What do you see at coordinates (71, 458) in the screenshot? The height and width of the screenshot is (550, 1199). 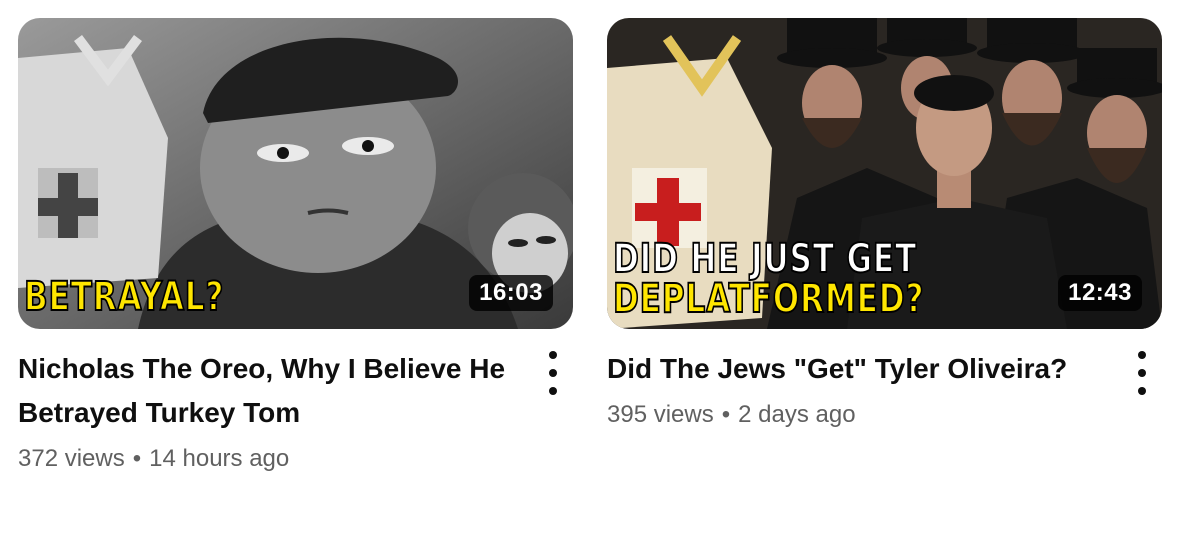 I see `view-count: 372 views` at bounding box center [71, 458].